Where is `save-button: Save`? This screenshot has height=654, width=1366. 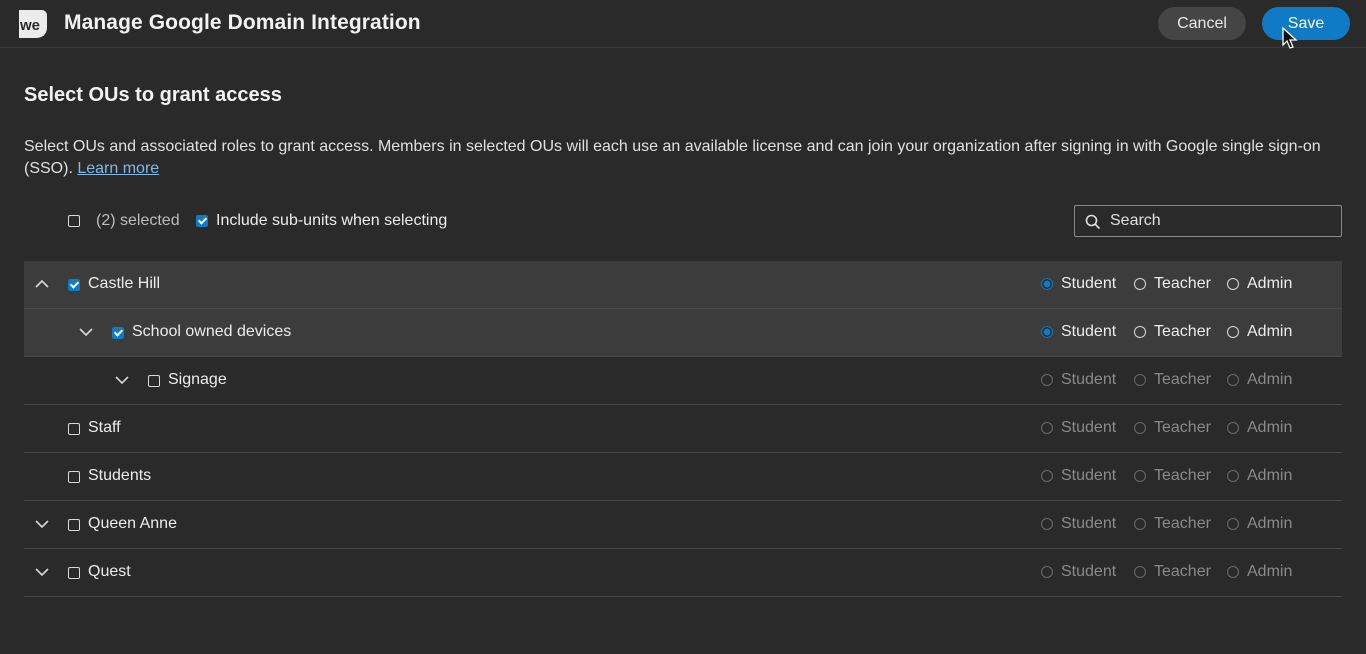
save-button: Save is located at coordinates (1306, 23).